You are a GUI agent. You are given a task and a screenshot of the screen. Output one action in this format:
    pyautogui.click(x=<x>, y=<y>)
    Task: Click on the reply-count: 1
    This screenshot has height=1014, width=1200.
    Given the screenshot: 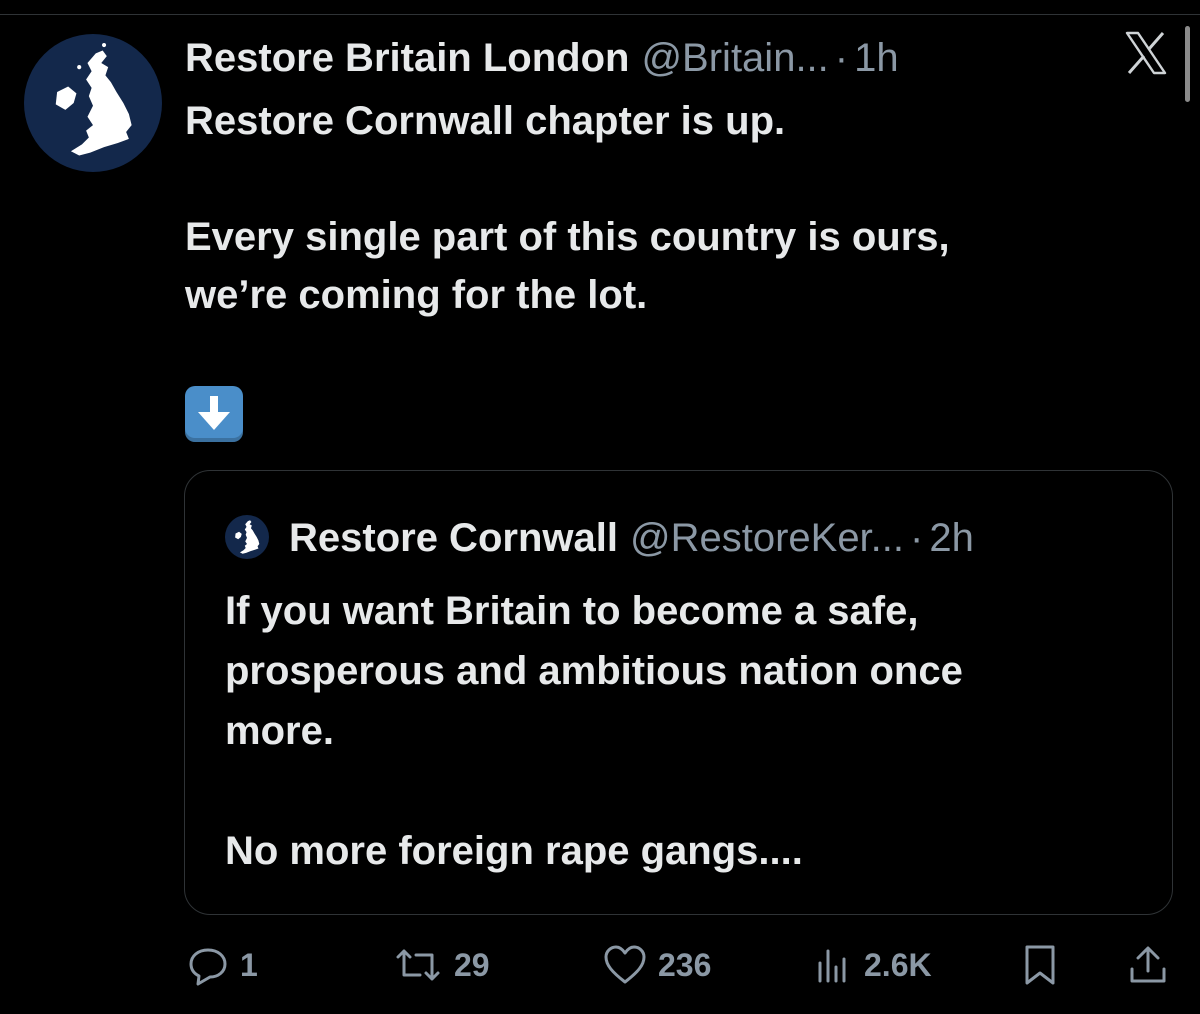 What is the action you would take?
    pyautogui.click(x=249, y=964)
    